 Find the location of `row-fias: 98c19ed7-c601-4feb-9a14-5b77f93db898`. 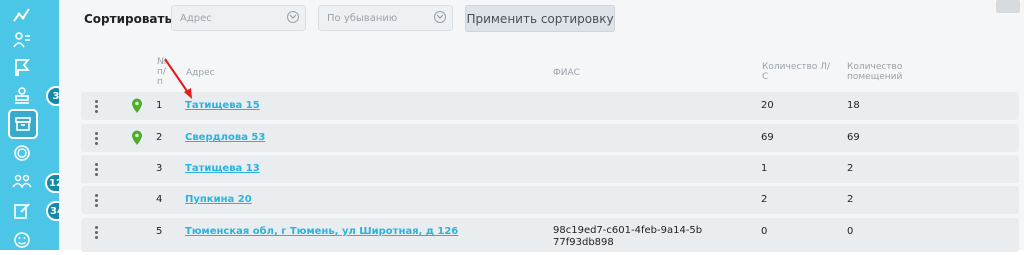

row-fias: 98c19ed7-c601-4feb-9a14-5b77f93db898 is located at coordinates (628, 236).